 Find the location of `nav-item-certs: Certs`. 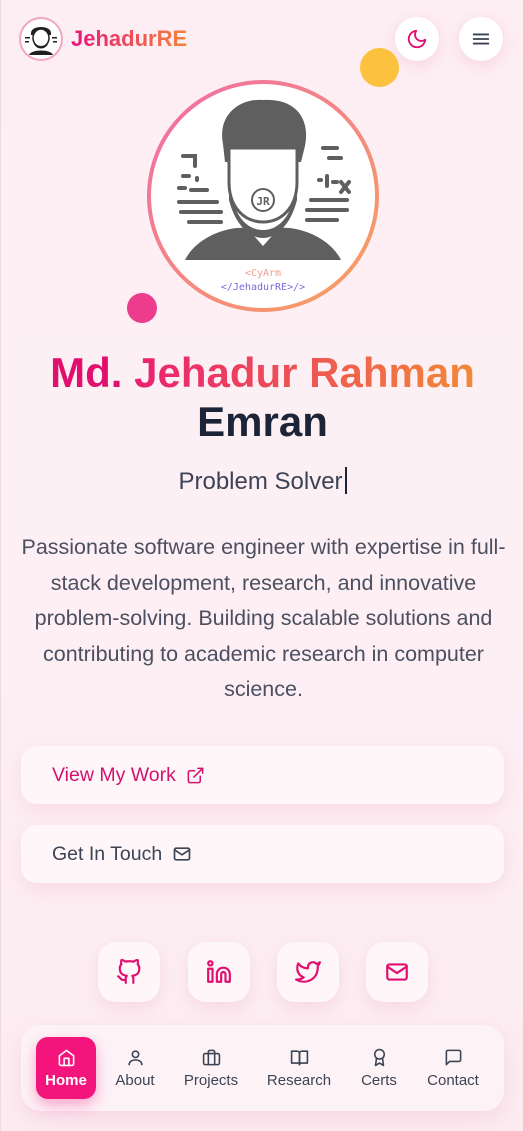

nav-item-certs: Certs is located at coordinates (379, 1068).